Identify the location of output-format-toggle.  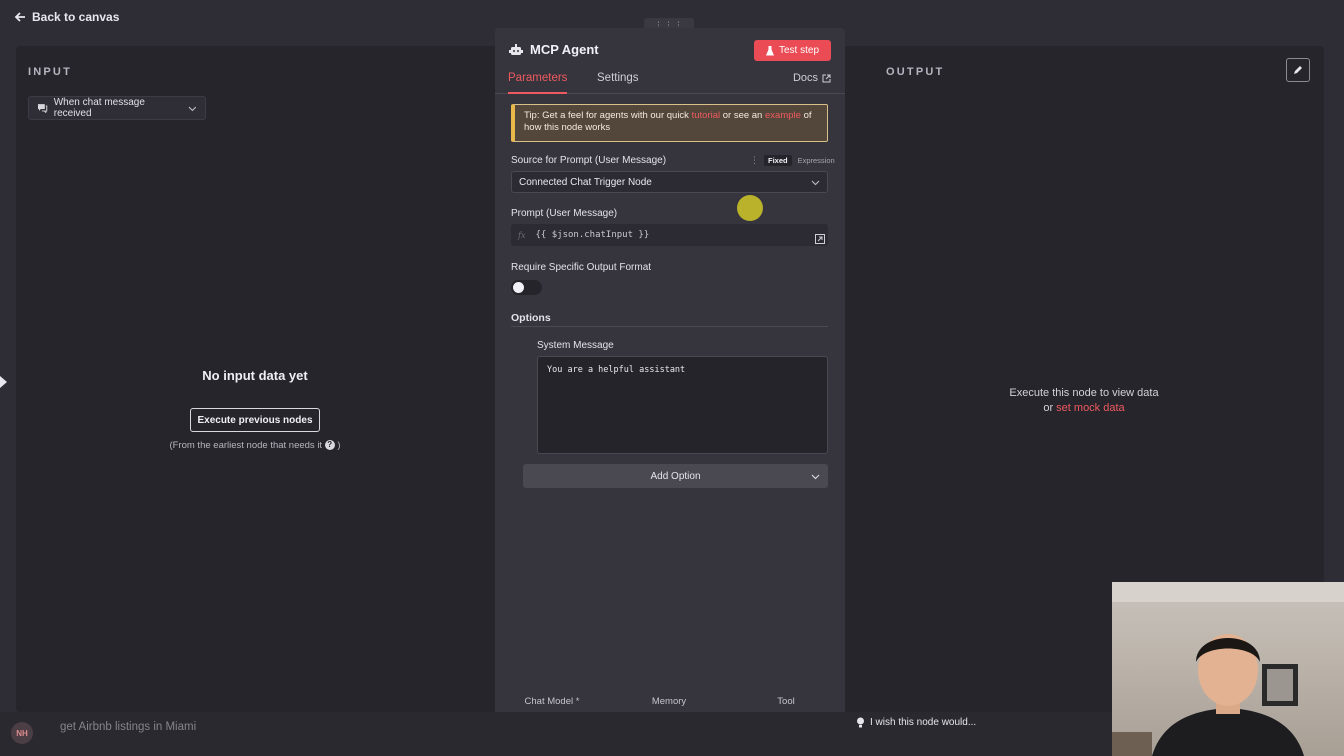
(526, 287).